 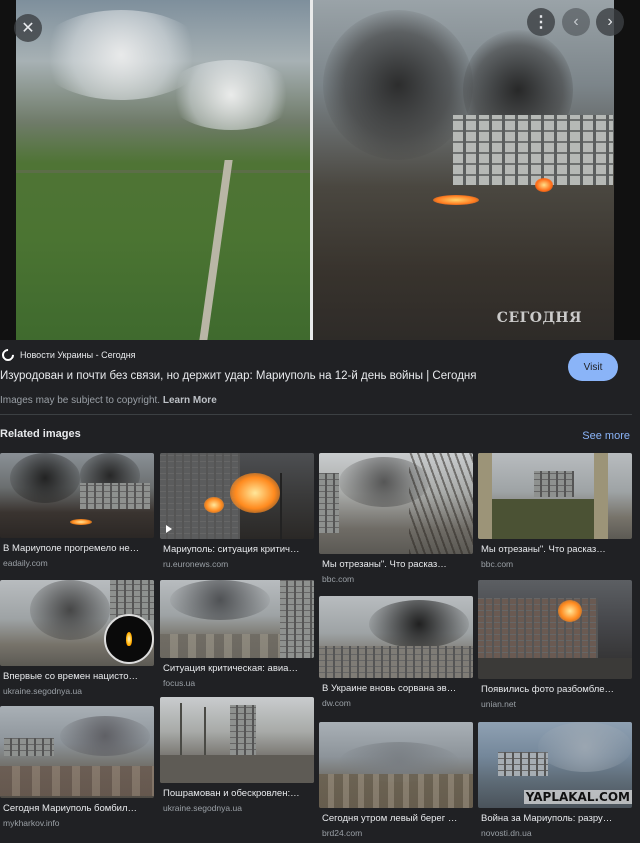 What do you see at coordinates (606, 436) in the screenshot?
I see `see-more-link: See more` at bounding box center [606, 436].